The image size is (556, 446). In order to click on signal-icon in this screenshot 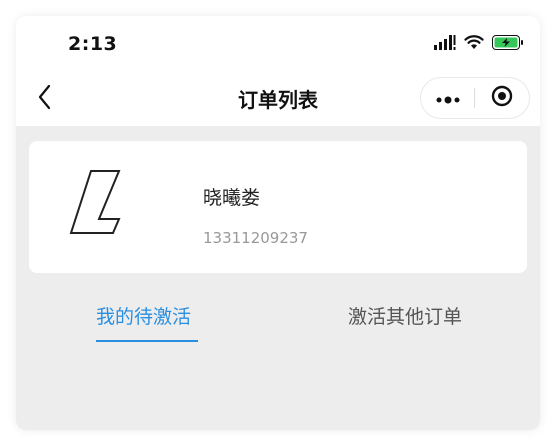, I will do `click(445, 42)`.